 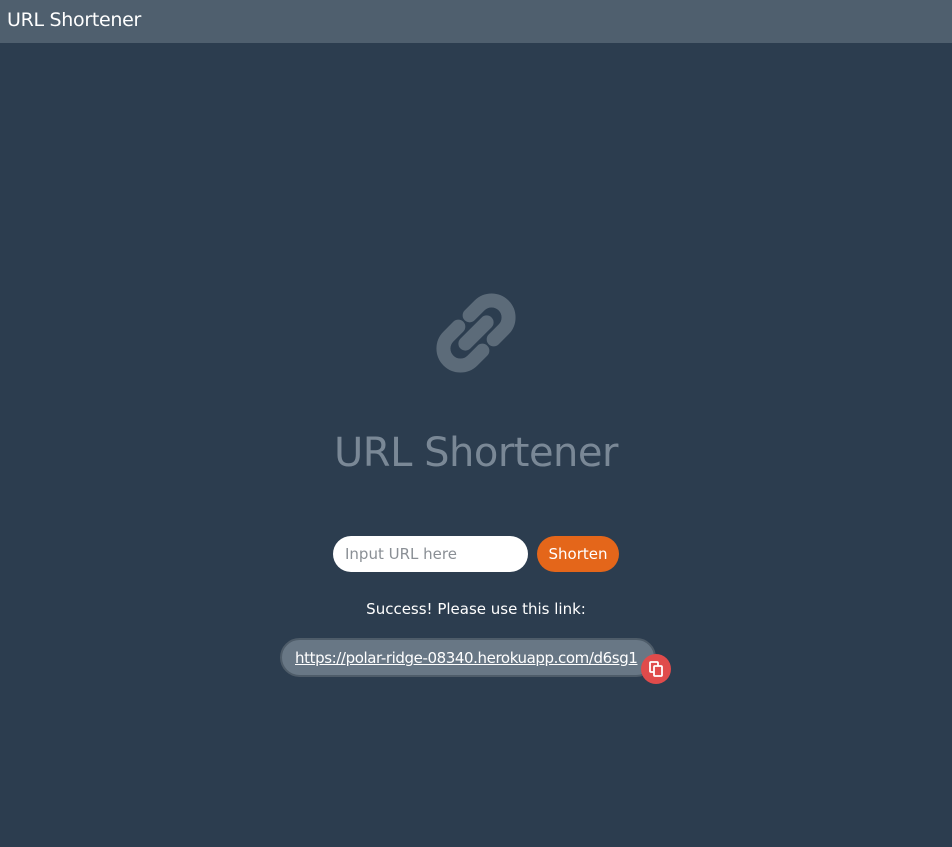 I want to click on app-title: URL Shortener, so click(x=74, y=20).